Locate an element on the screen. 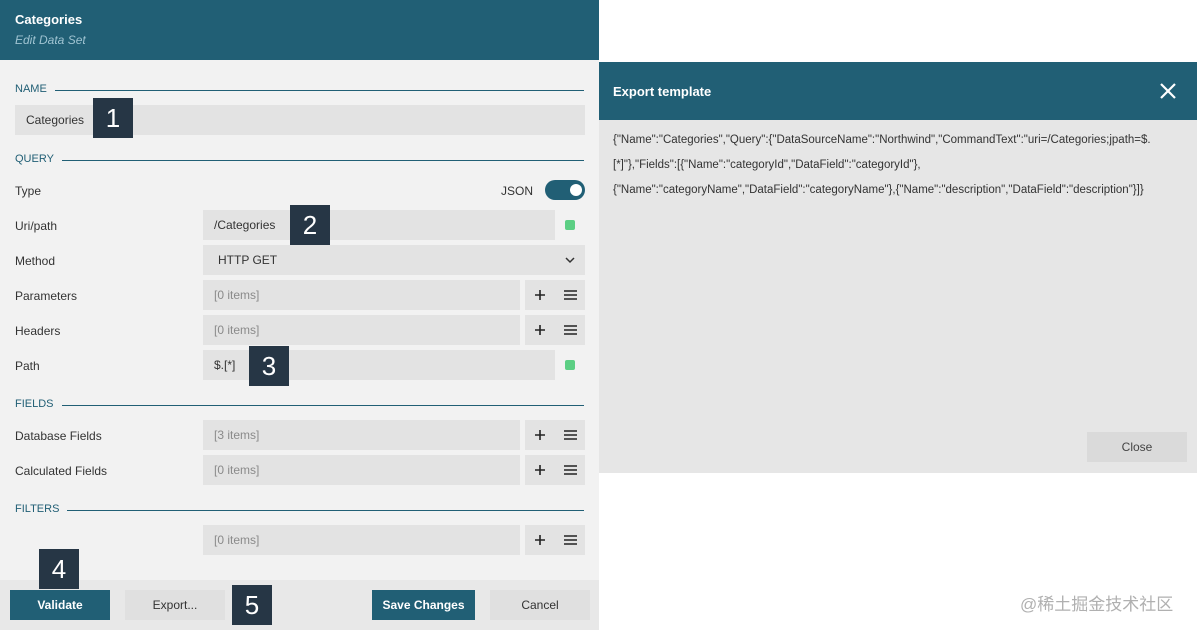 Image resolution: width=1200 pixels, height=630 pixels. add-filter-button is located at coordinates (540, 540).